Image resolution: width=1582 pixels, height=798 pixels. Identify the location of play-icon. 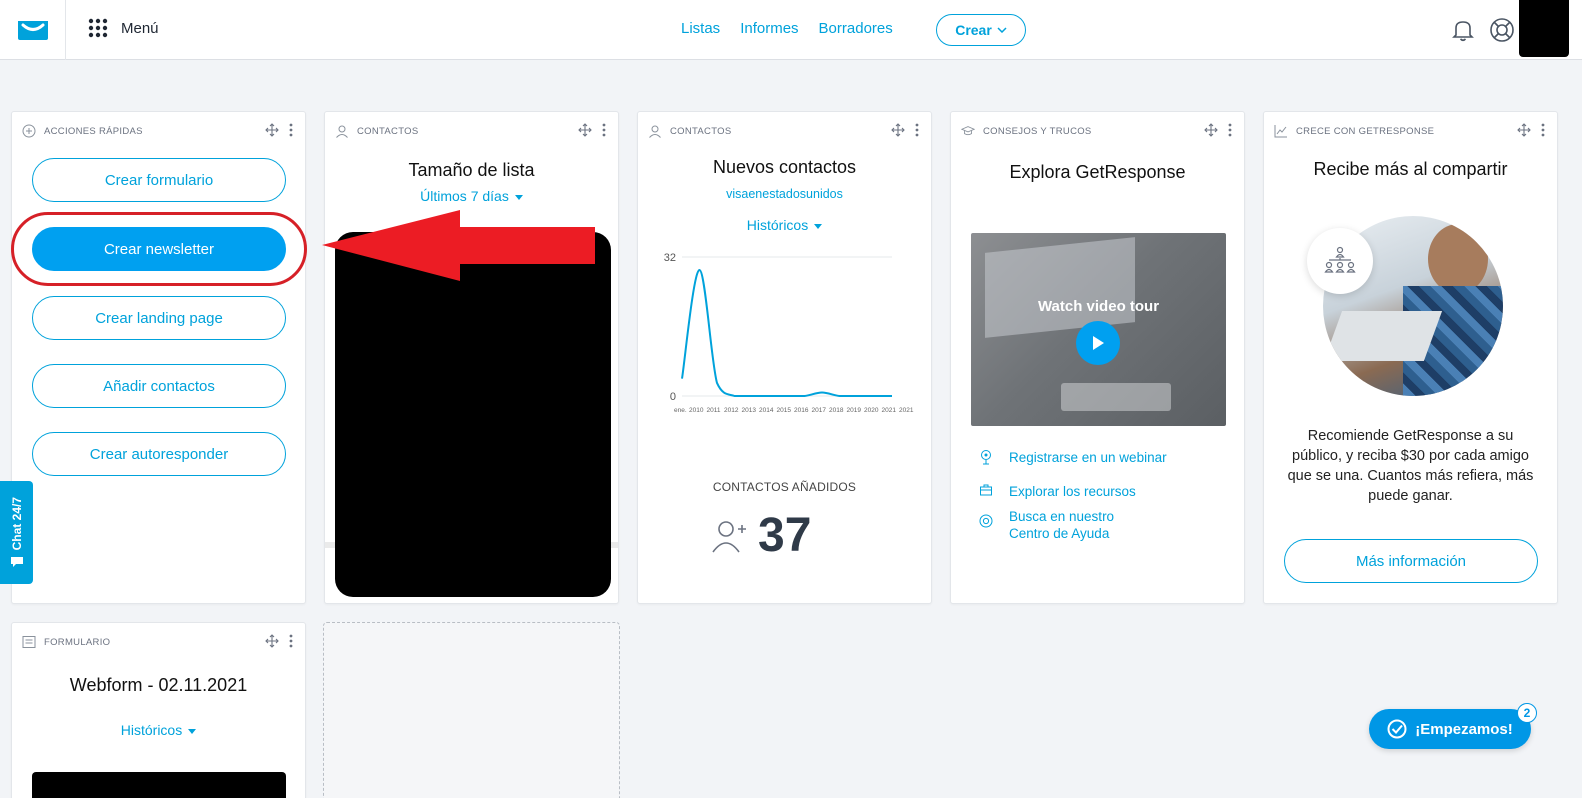
(1098, 343).